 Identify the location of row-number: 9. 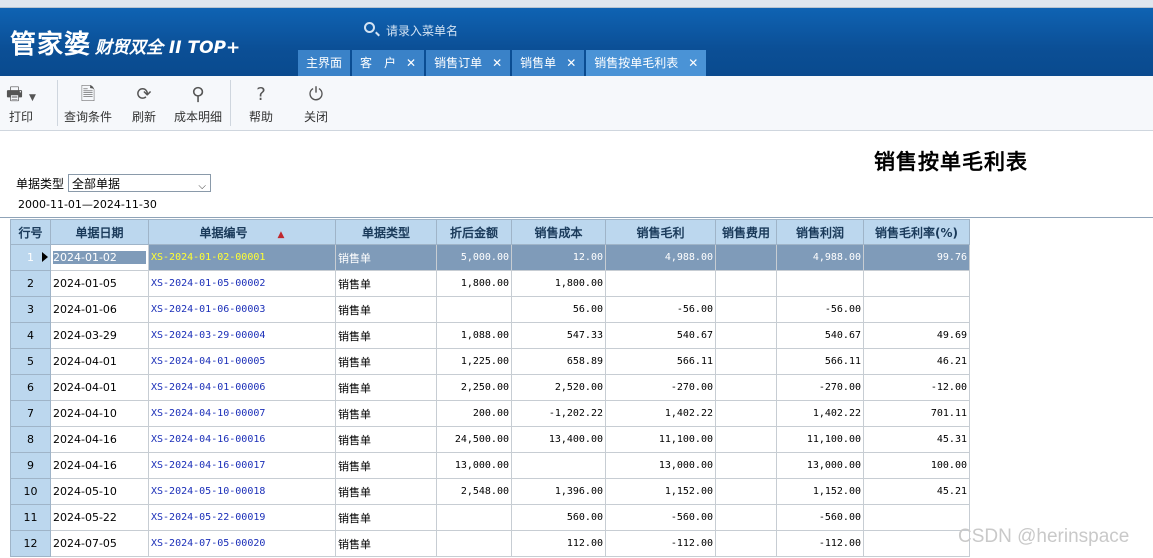
(30, 465).